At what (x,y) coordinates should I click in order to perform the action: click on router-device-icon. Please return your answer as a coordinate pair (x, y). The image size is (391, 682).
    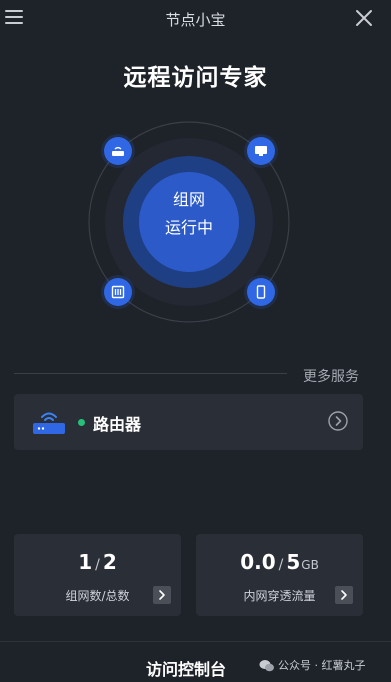
    Looking at the image, I should click on (49, 423).